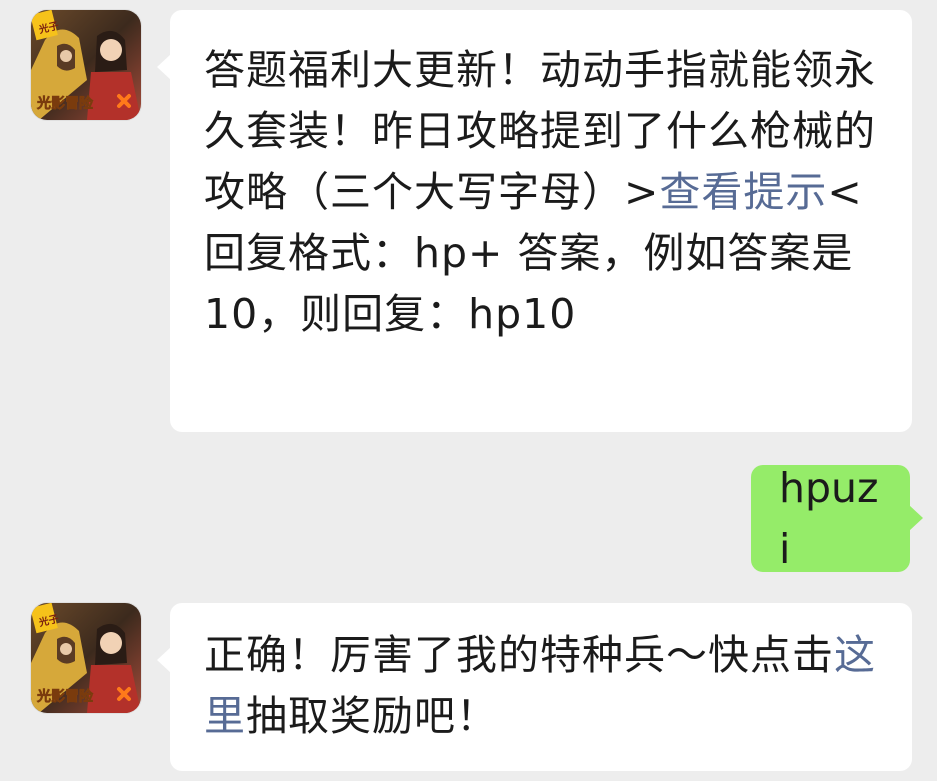  I want to click on message-3-avatar: 光子 光影冒险, so click(86, 658).